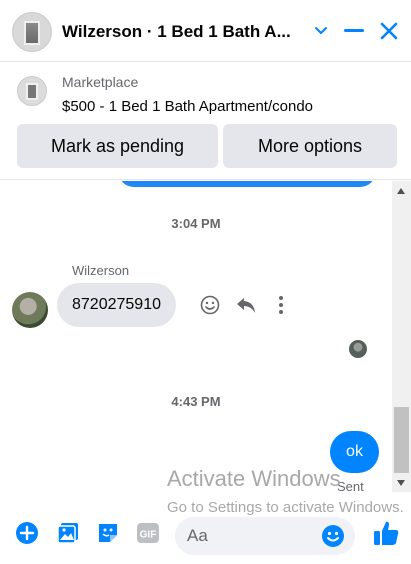 This screenshot has height=564, width=411. Describe the element at coordinates (401, 440) in the screenshot. I see `scrollbar-thumb` at that location.